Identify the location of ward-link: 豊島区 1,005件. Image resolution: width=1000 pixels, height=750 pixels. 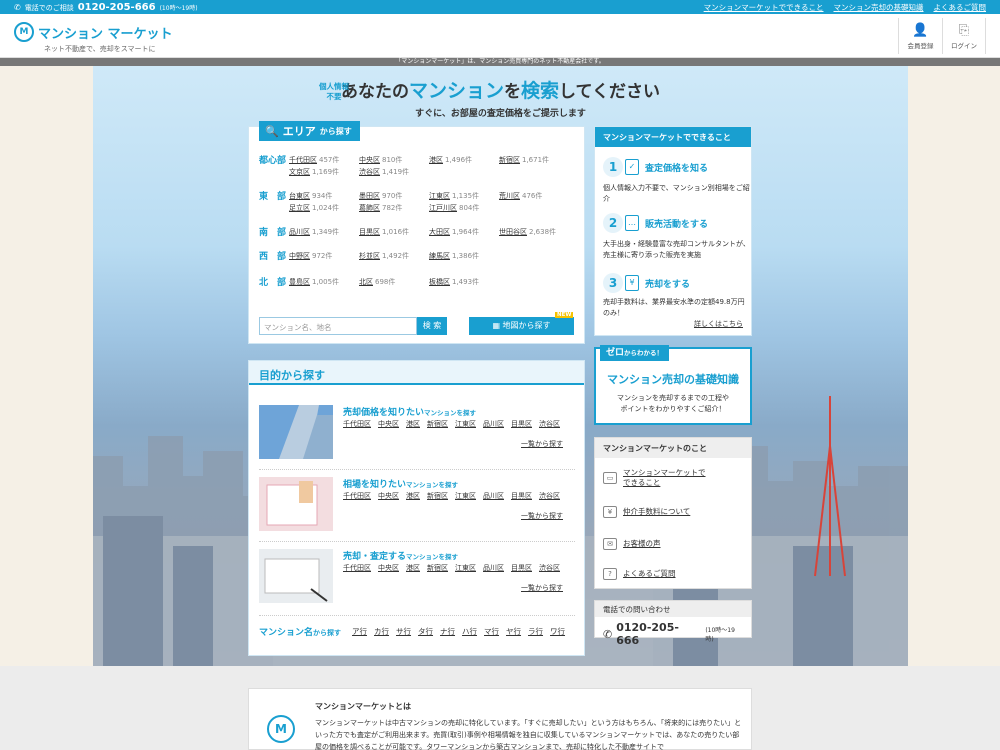
(324, 283).